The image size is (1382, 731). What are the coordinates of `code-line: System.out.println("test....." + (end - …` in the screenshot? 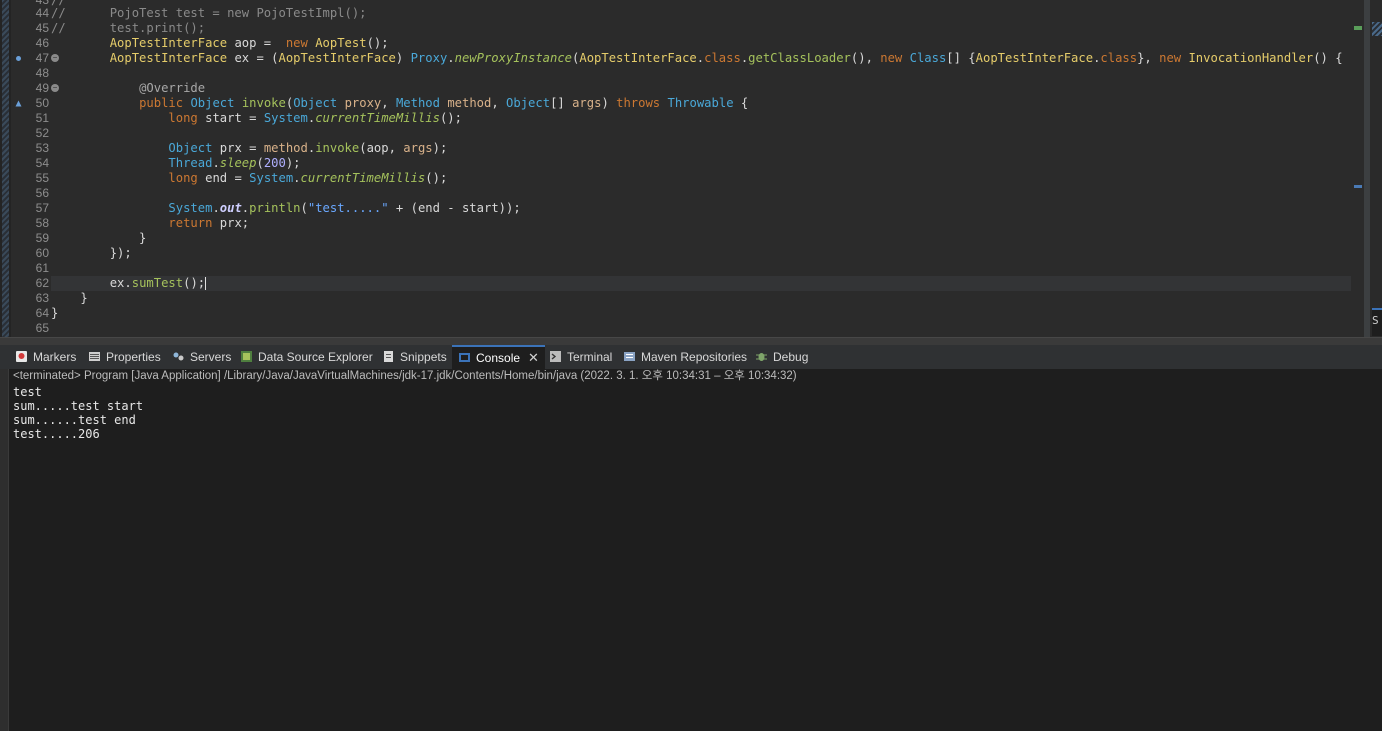 It's located at (344, 208).